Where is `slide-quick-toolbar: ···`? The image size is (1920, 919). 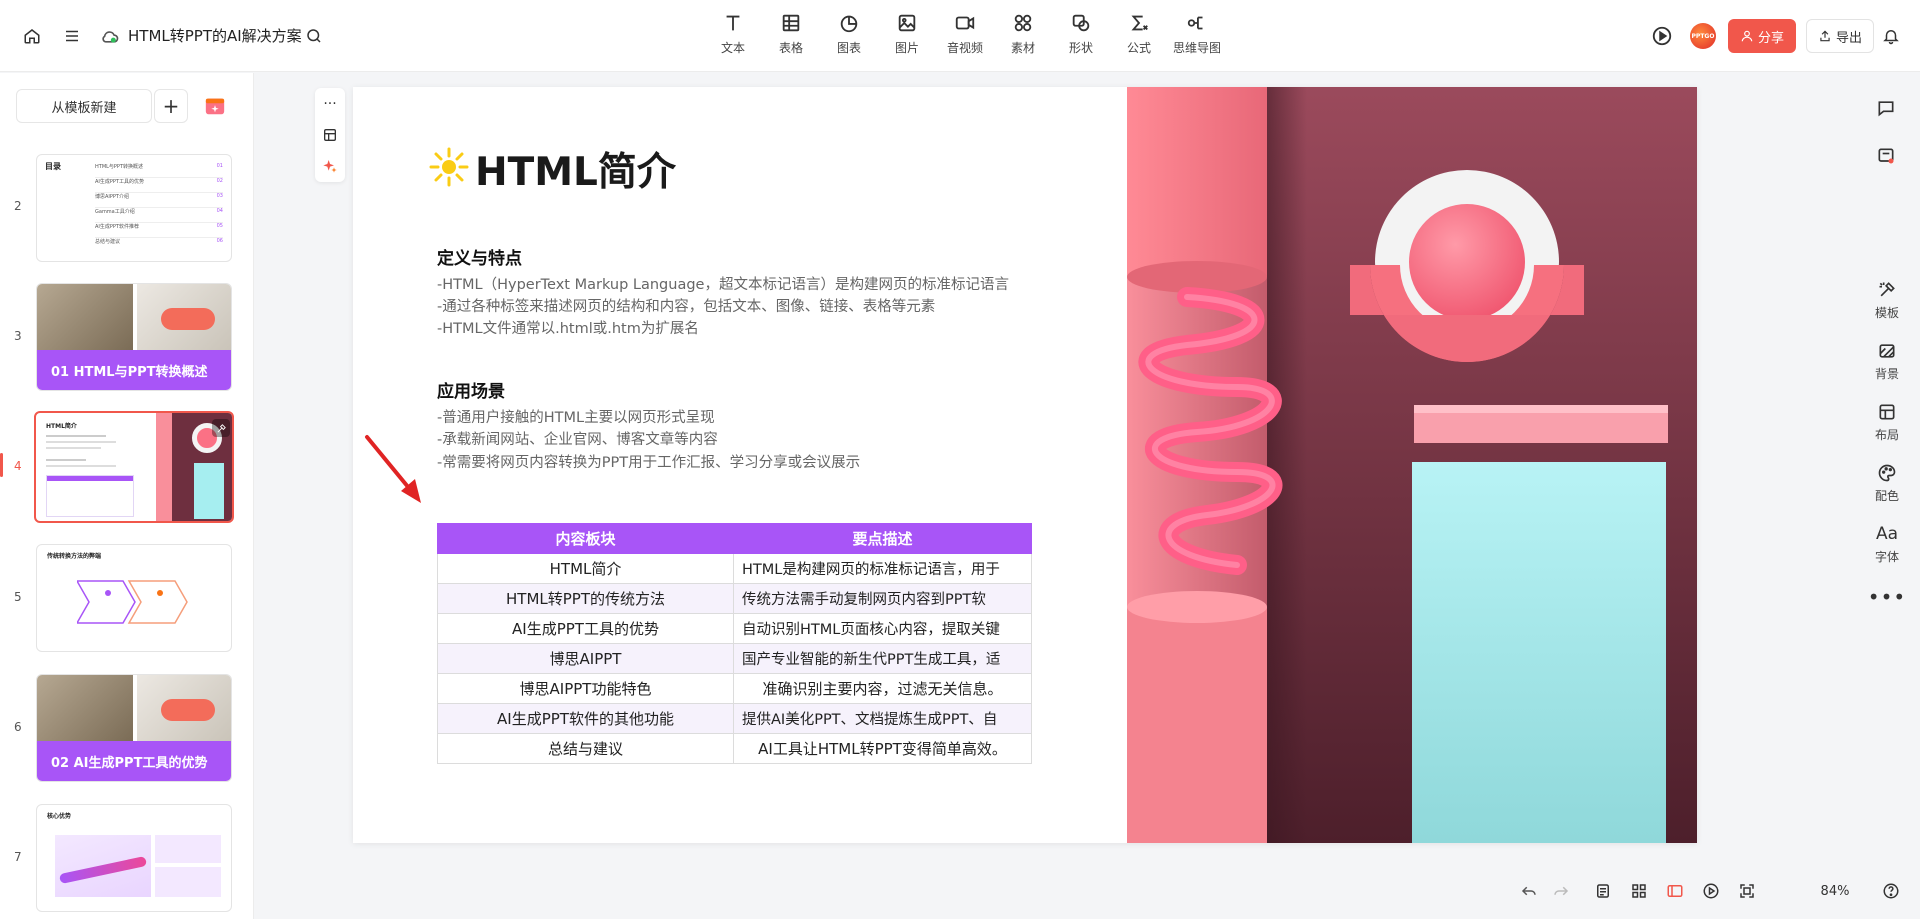 slide-quick-toolbar: ··· is located at coordinates (330, 135).